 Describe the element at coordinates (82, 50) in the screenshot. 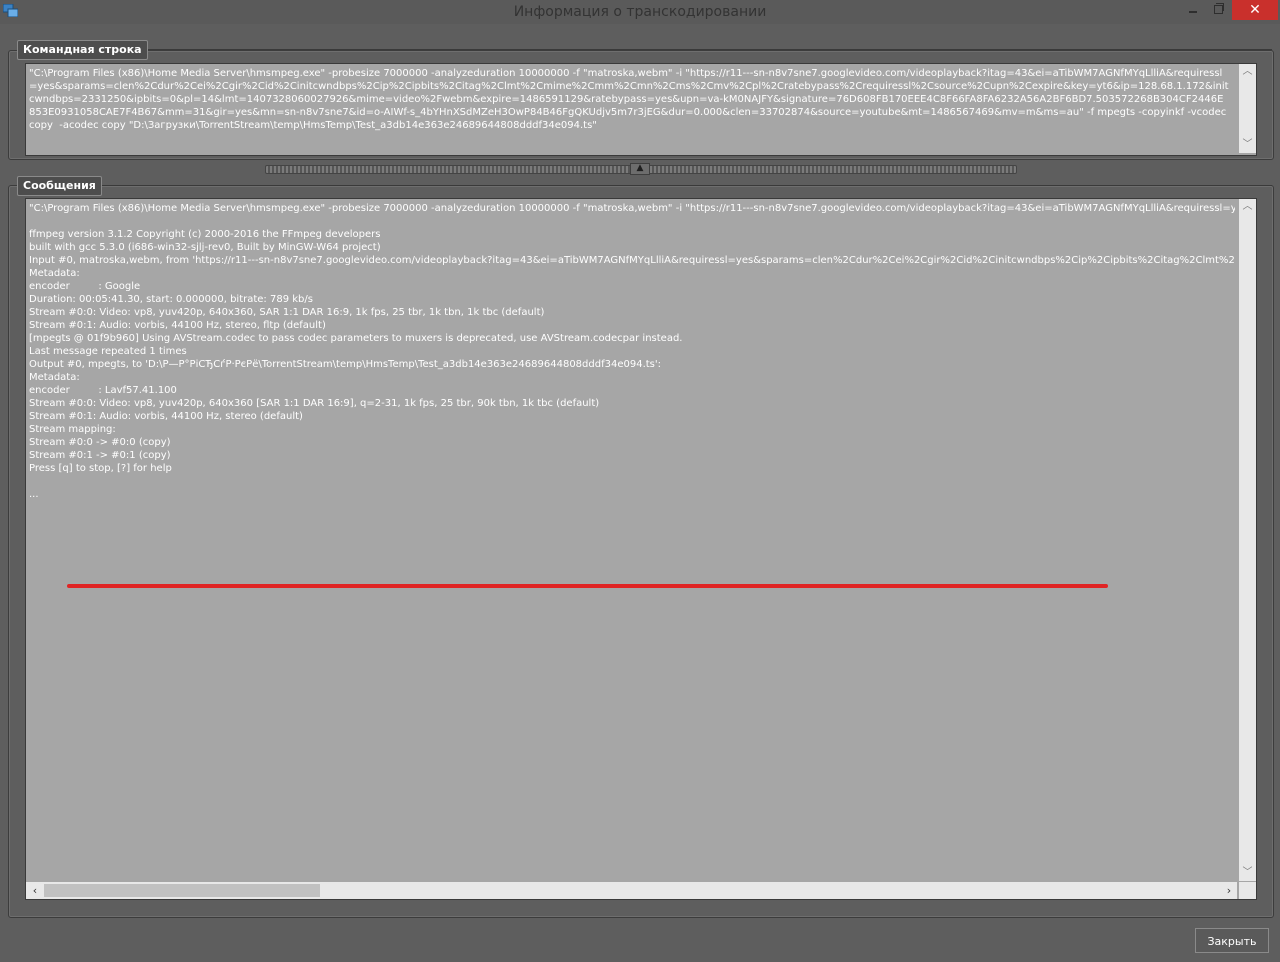

I see `command-line-label: Командная строка` at that location.